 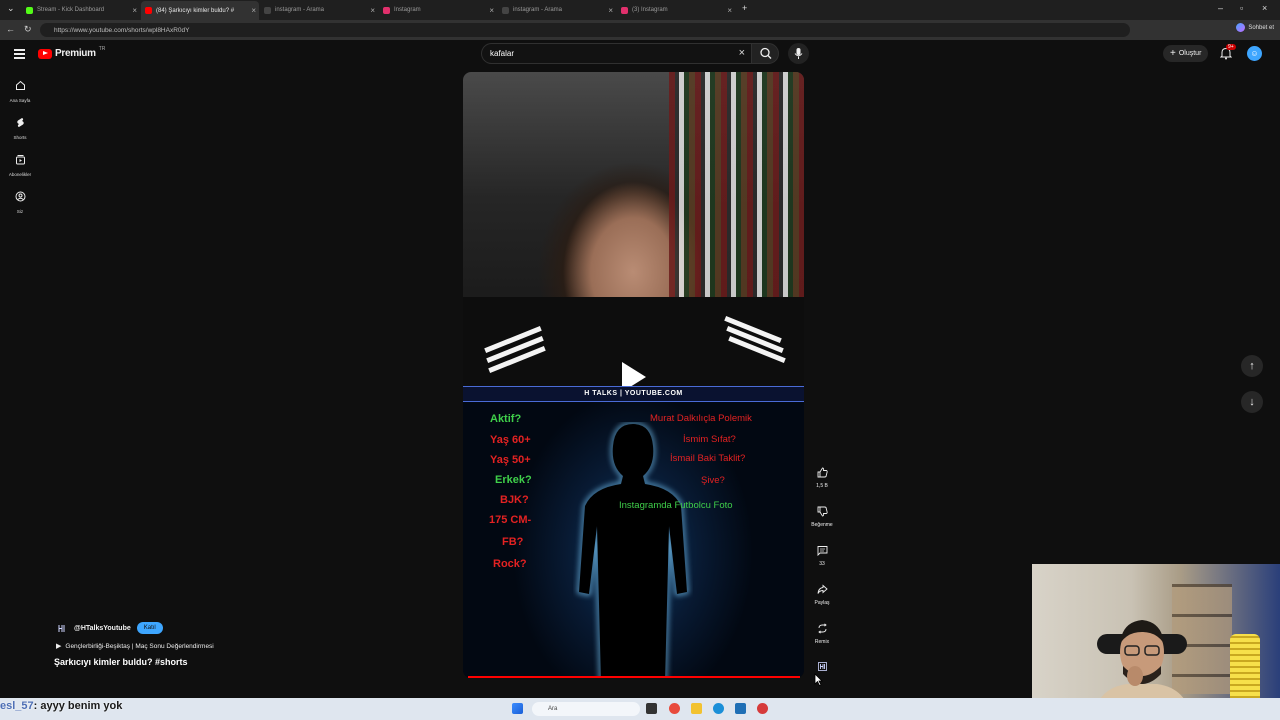 What do you see at coordinates (10, 29) in the screenshot?
I see `back-icon: ←` at bounding box center [10, 29].